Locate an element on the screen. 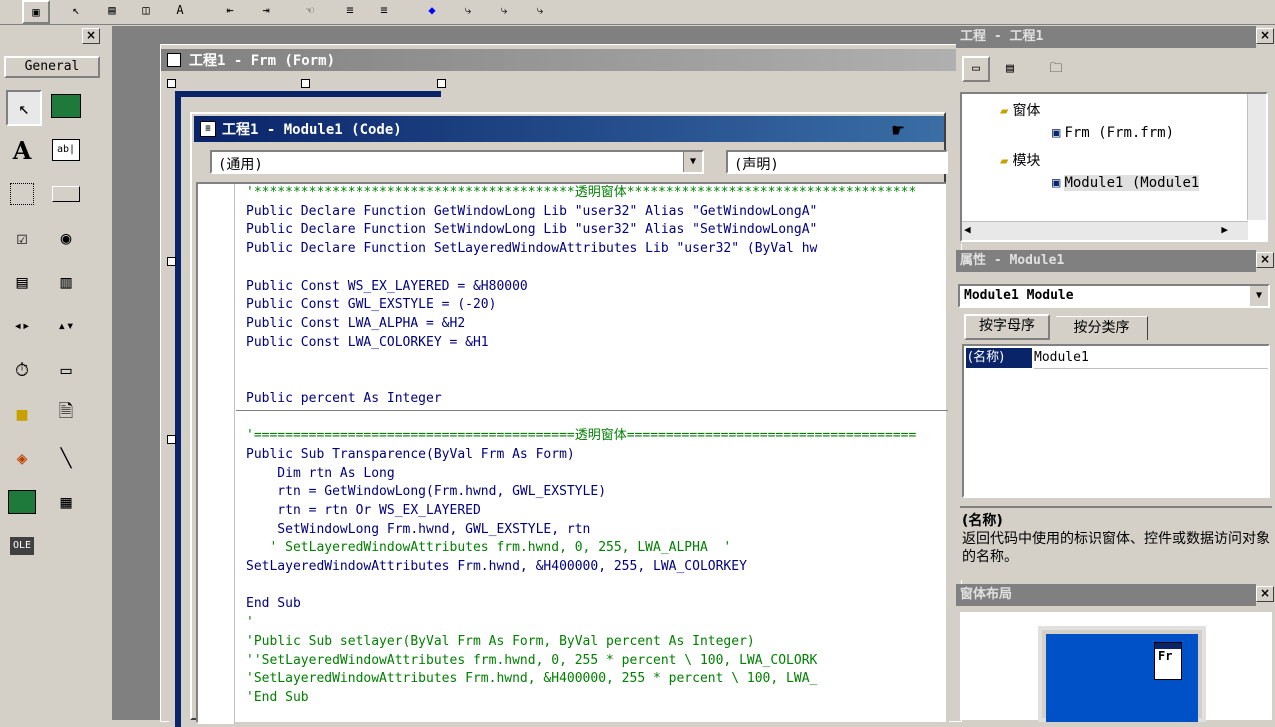 This screenshot has width=1275, height=727. properties-object-combo: Module1 Module ▼ is located at coordinates (1114, 296).